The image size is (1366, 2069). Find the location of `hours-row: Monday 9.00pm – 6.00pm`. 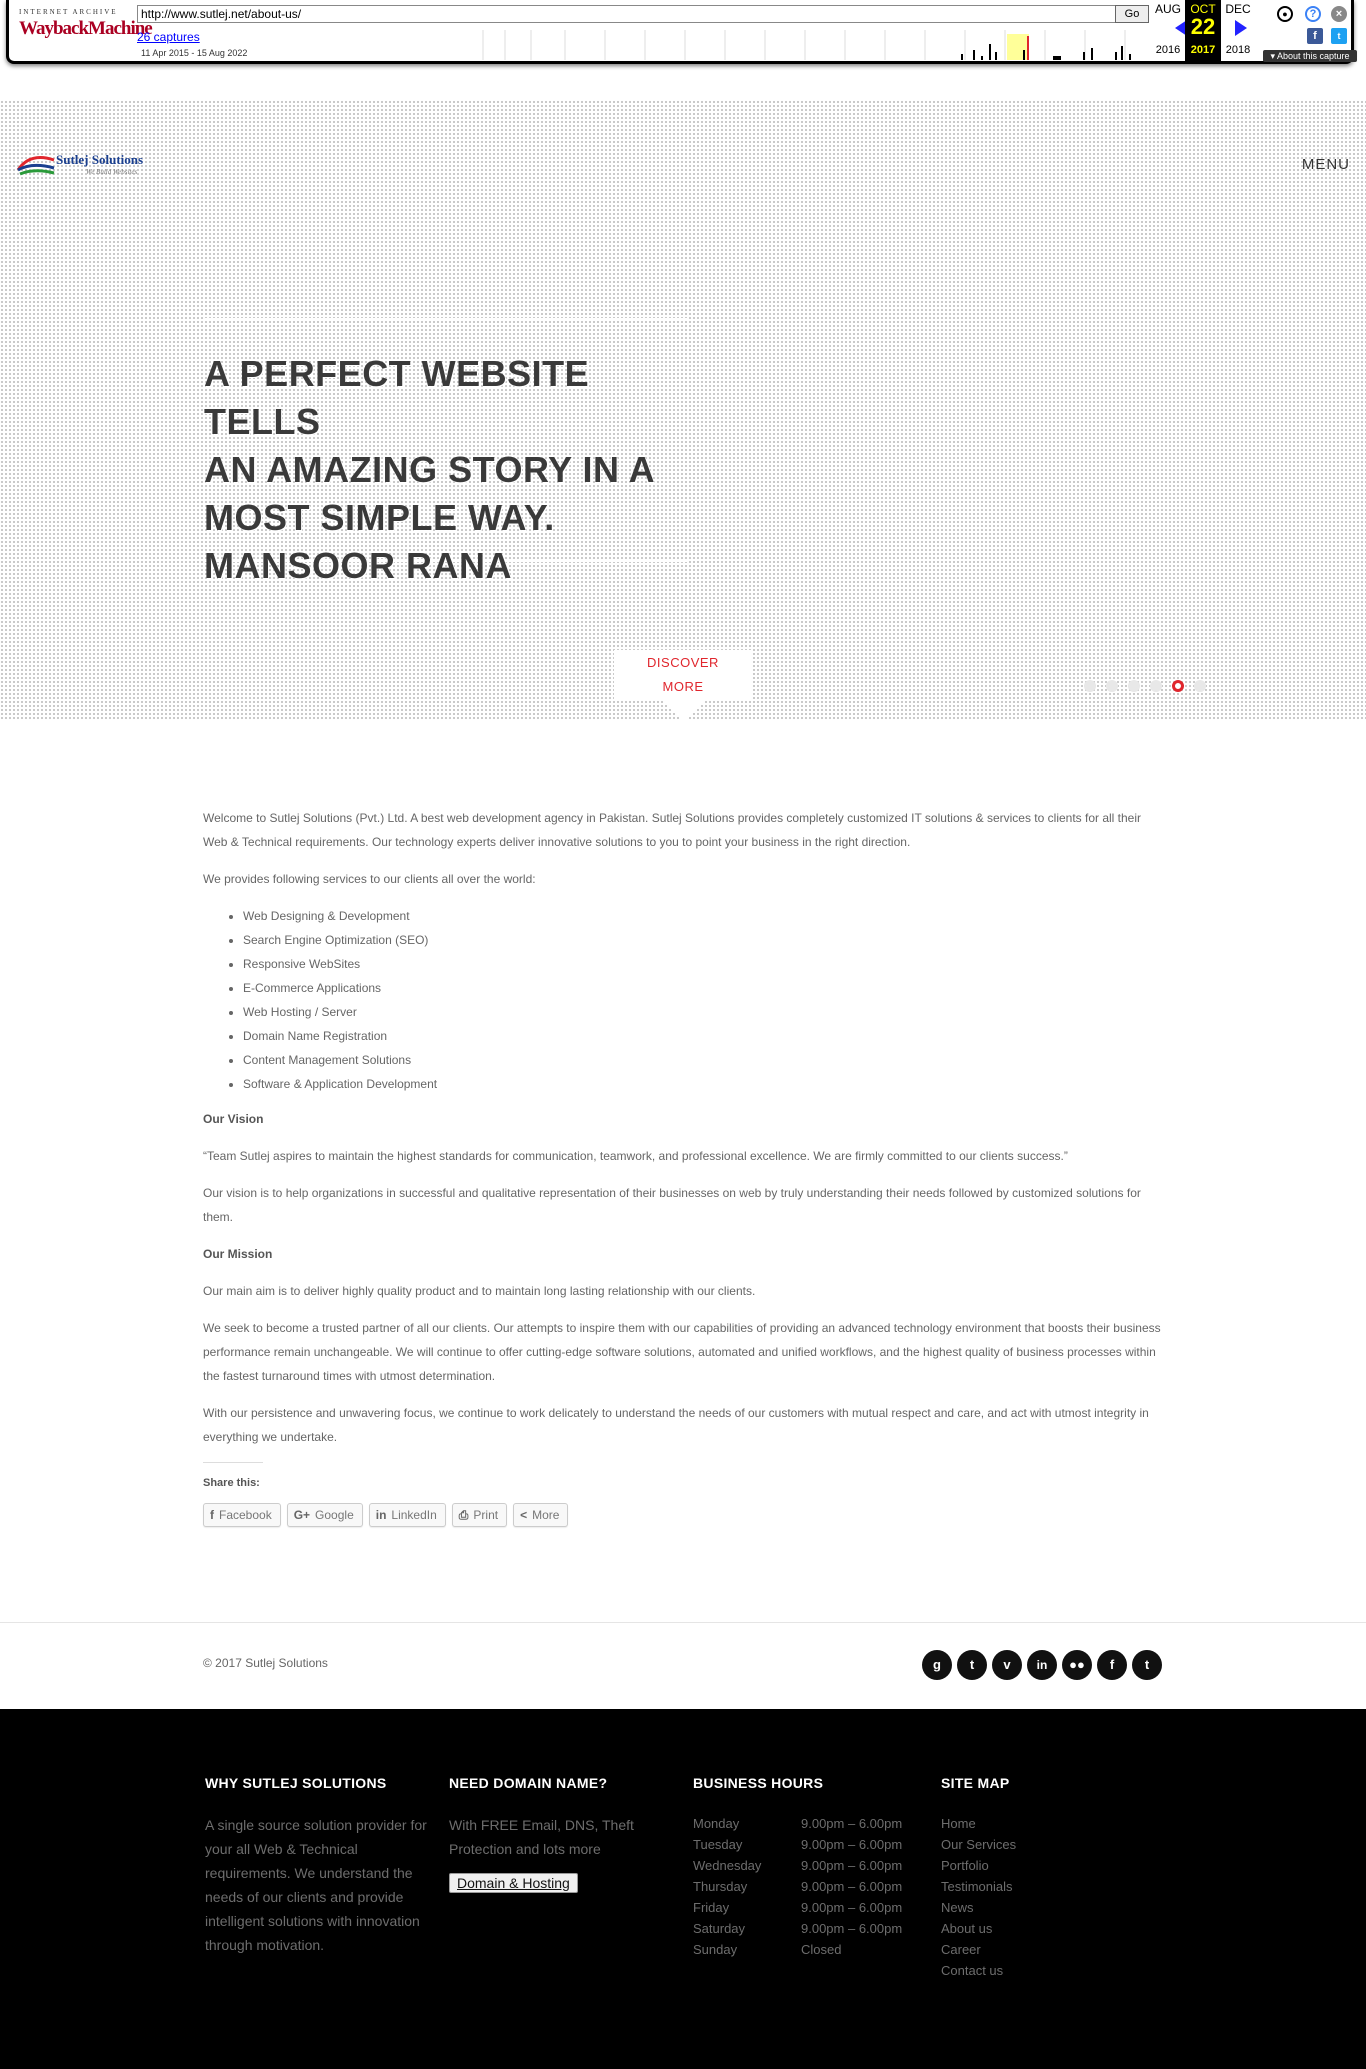

hours-row: Monday 9.00pm – 6.00pm is located at coordinates (808, 1823).